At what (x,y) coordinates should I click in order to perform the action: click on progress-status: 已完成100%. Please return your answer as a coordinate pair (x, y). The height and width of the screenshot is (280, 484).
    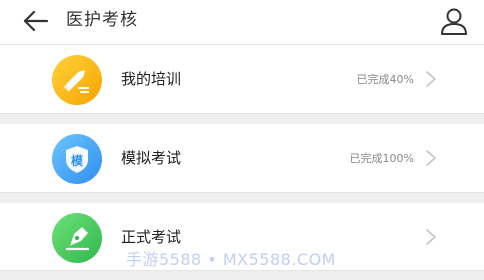
    Looking at the image, I should click on (381, 158).